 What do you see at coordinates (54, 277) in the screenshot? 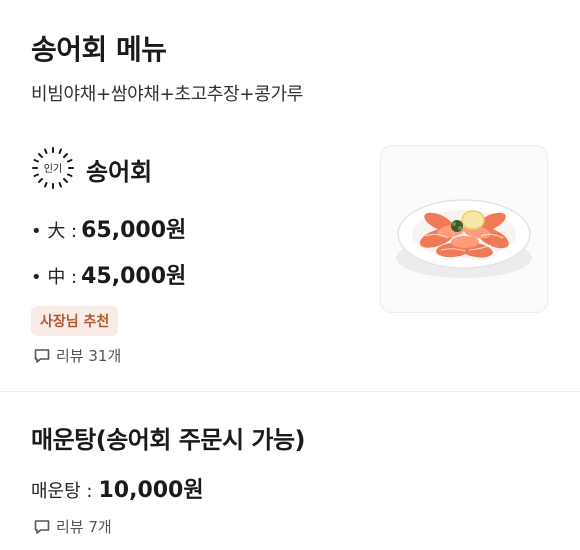
I see `size-label: • 中 :` at bounding box center [54, 277].